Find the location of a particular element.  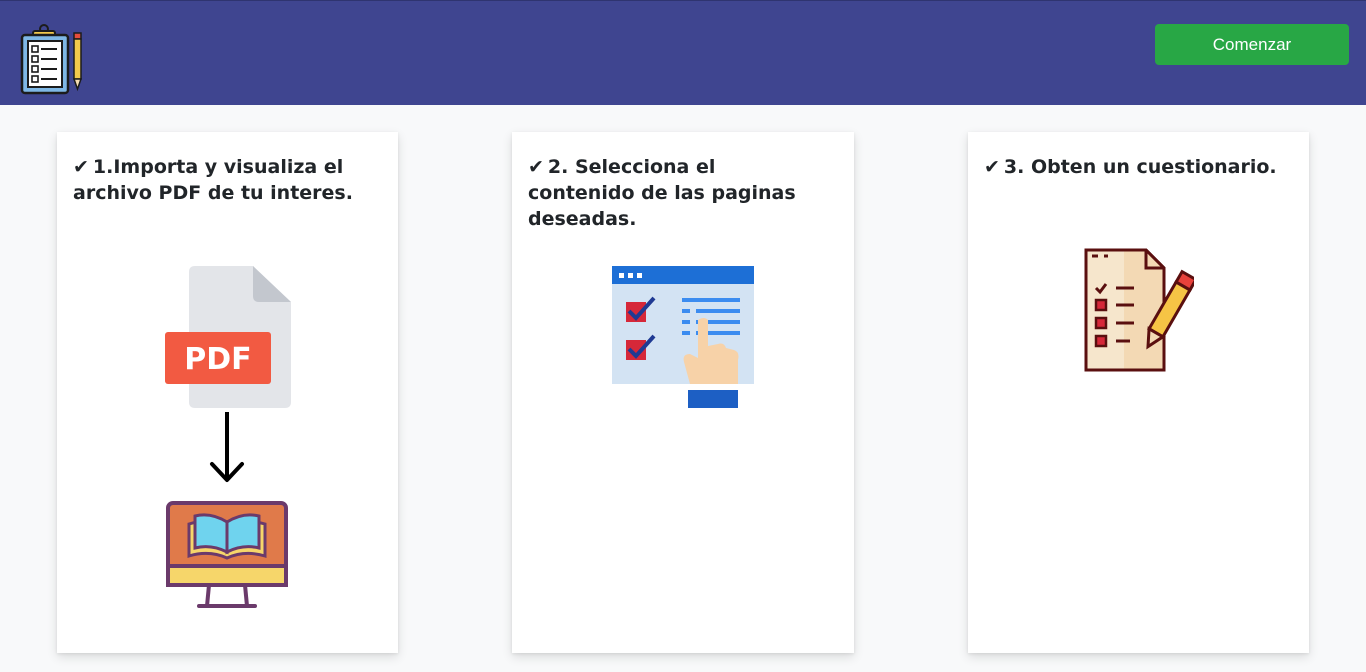

pdf-badge-text: PDF is located at coordinates (217, 359).